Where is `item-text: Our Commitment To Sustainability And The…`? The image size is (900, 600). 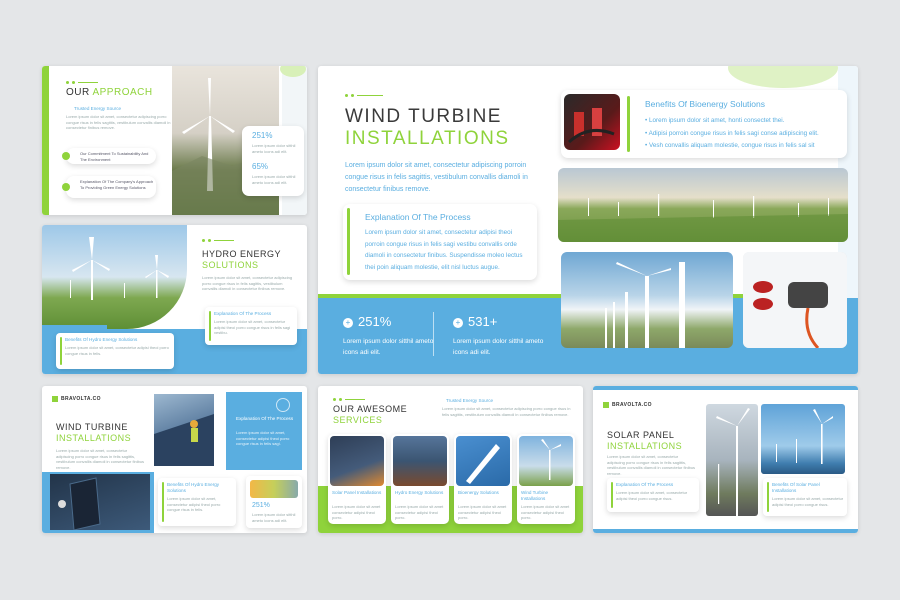 item-text: Our Commitment To Sustainability And The… is located at coordinates (114, 156).